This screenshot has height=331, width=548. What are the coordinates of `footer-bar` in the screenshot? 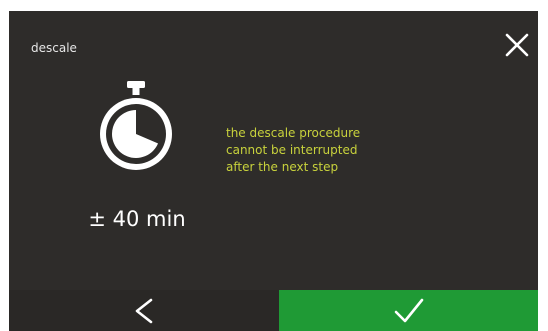 It's located at (273, 310).